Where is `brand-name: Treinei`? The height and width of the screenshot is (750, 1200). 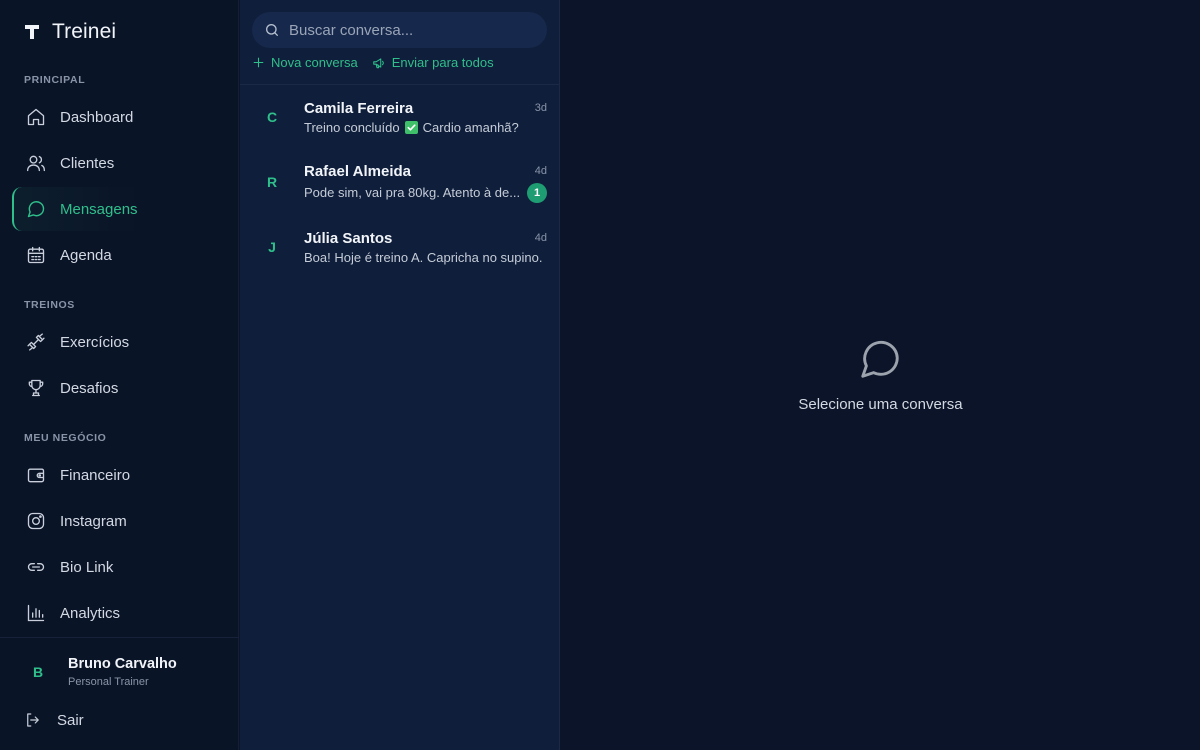
brand-name: Treinei is located at coordinates (84, 31).